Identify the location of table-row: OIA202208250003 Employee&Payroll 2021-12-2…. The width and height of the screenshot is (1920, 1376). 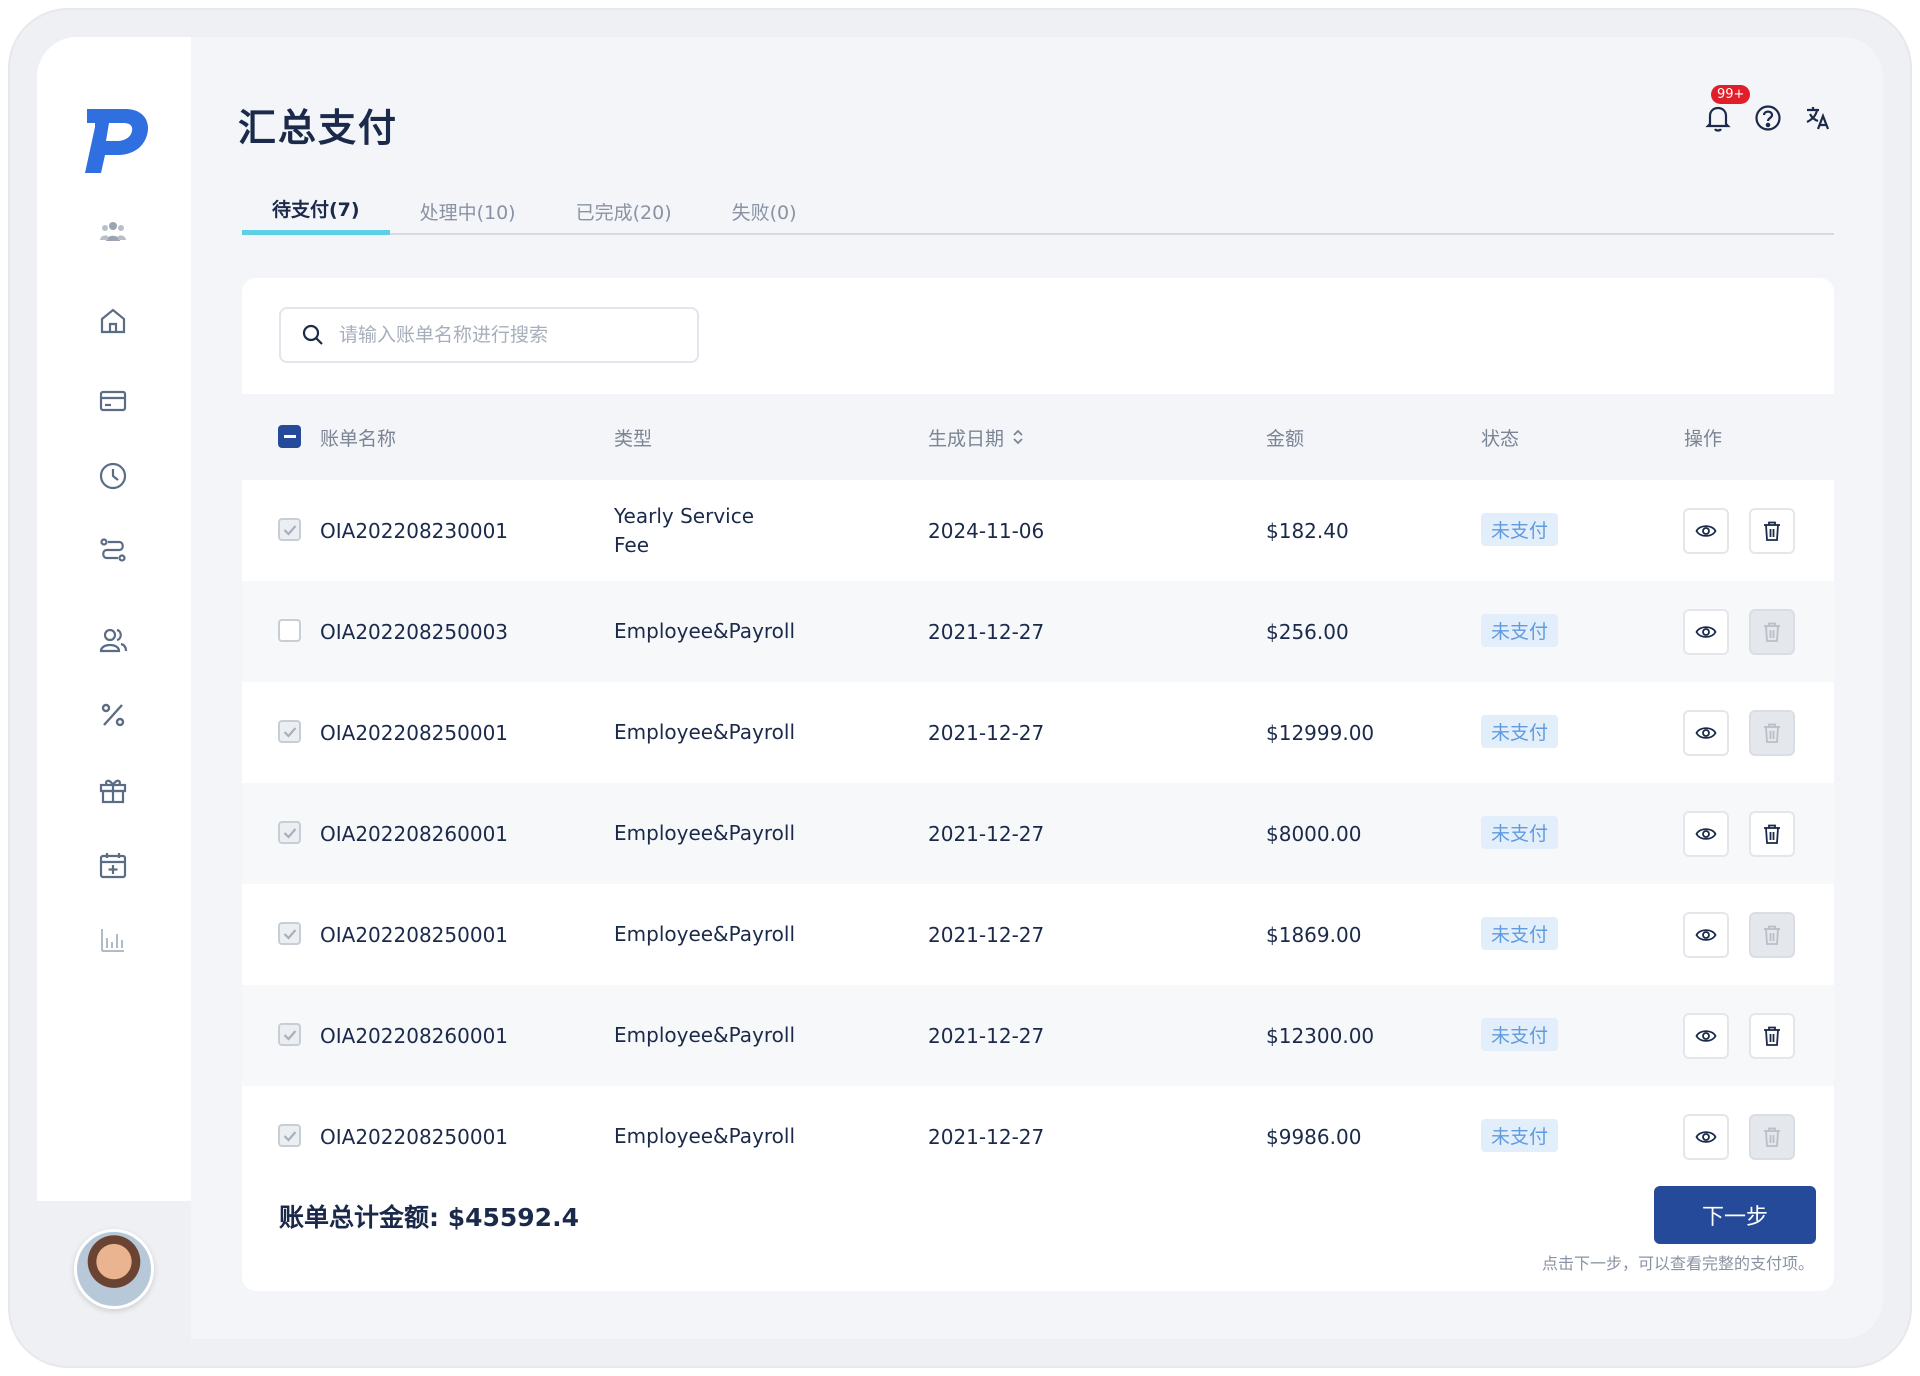
(1038, 631).